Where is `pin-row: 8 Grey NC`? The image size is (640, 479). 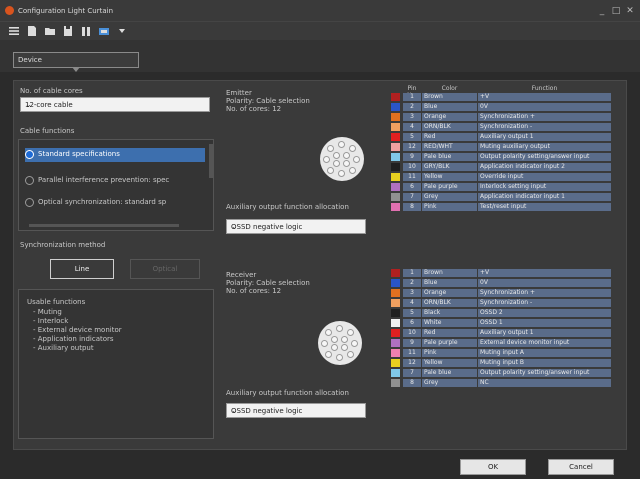 pin-row: 8 Grey NC is located at coordinates (502, 383).